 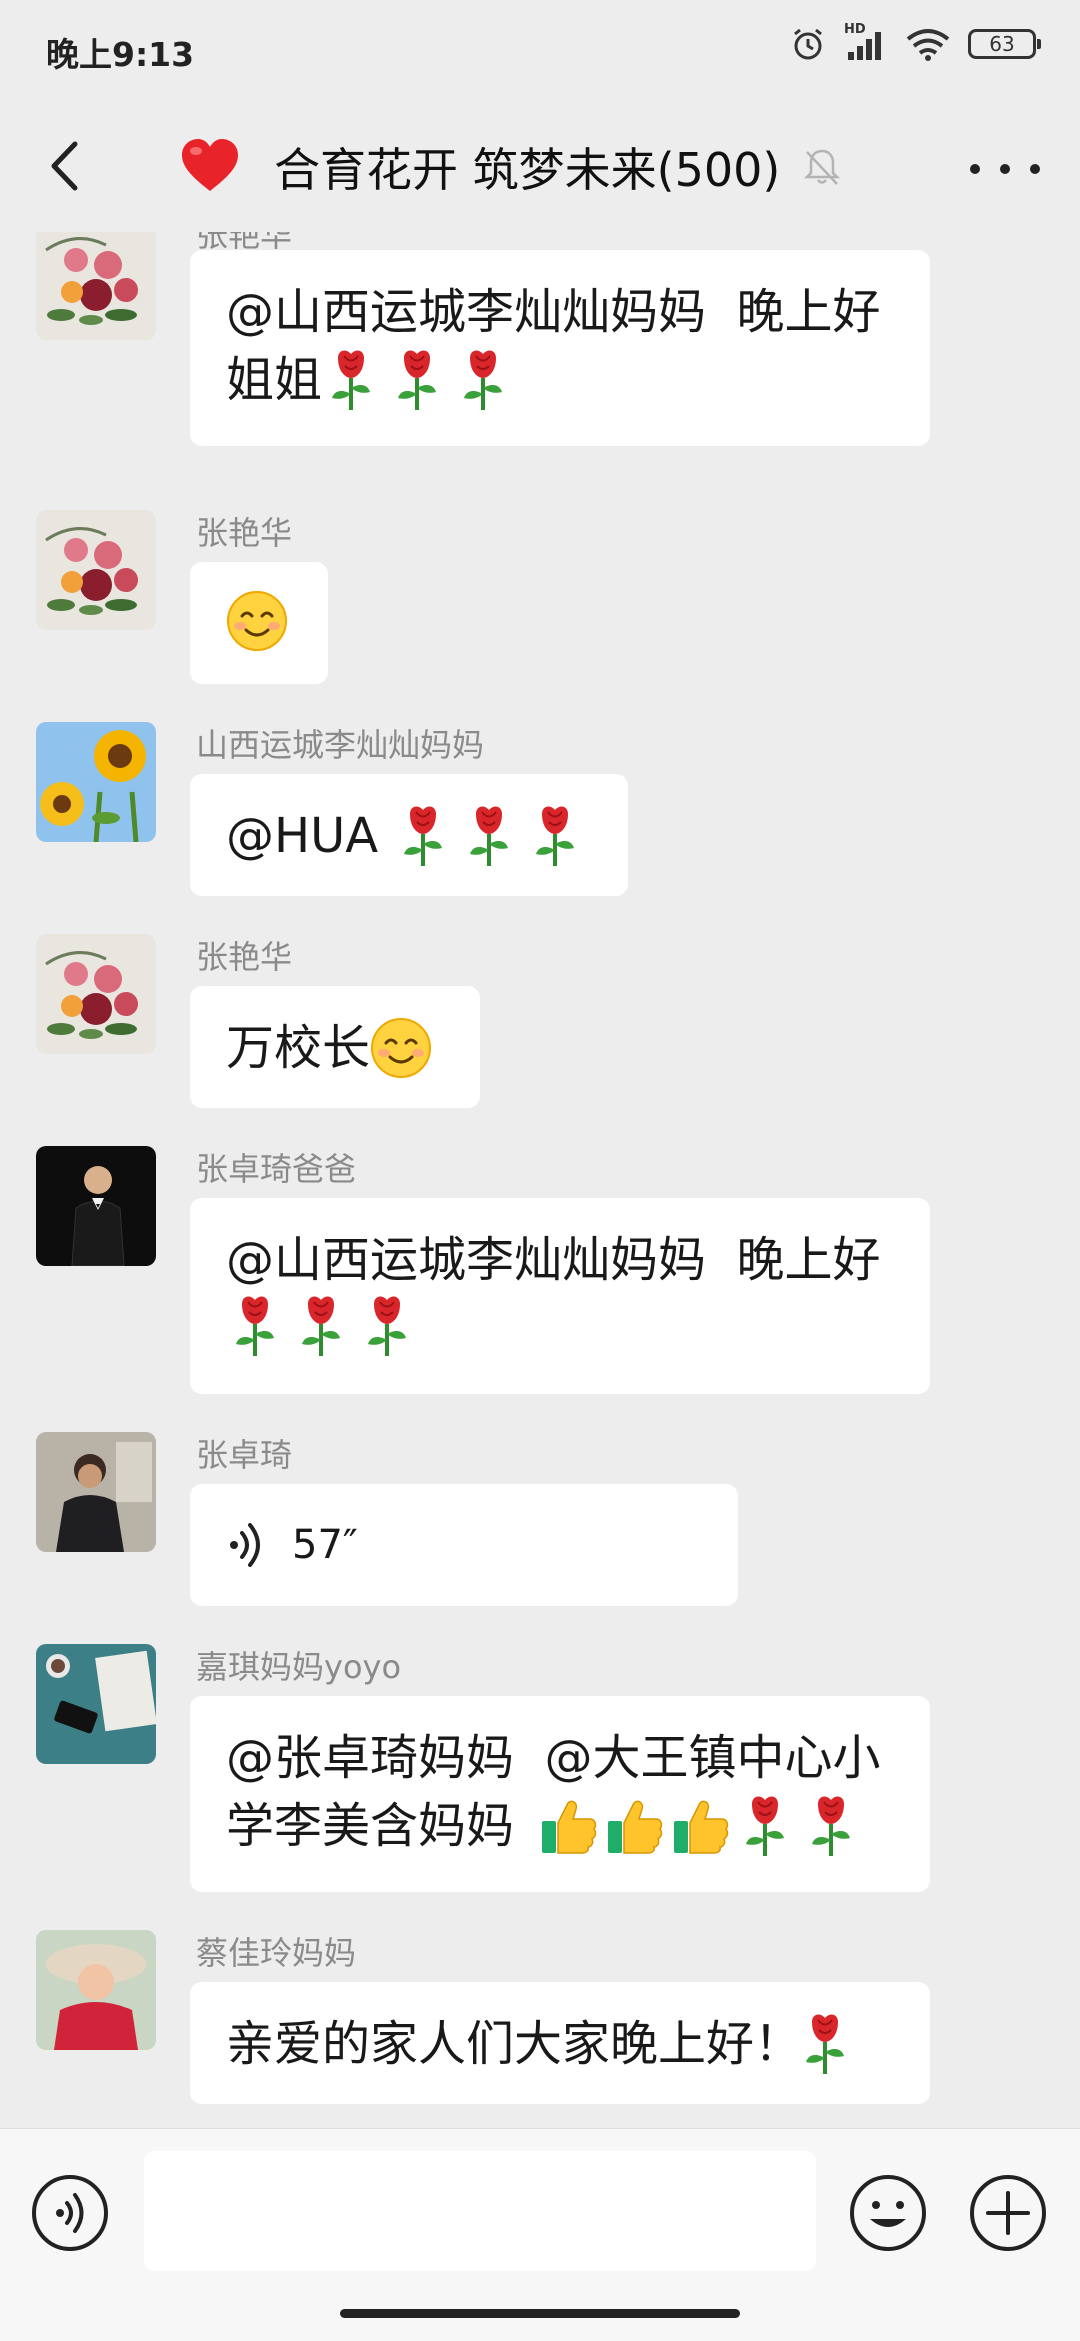 I want to click on chat-title: 合育花开 筑梦未来(500), so click(x=527, y=170).